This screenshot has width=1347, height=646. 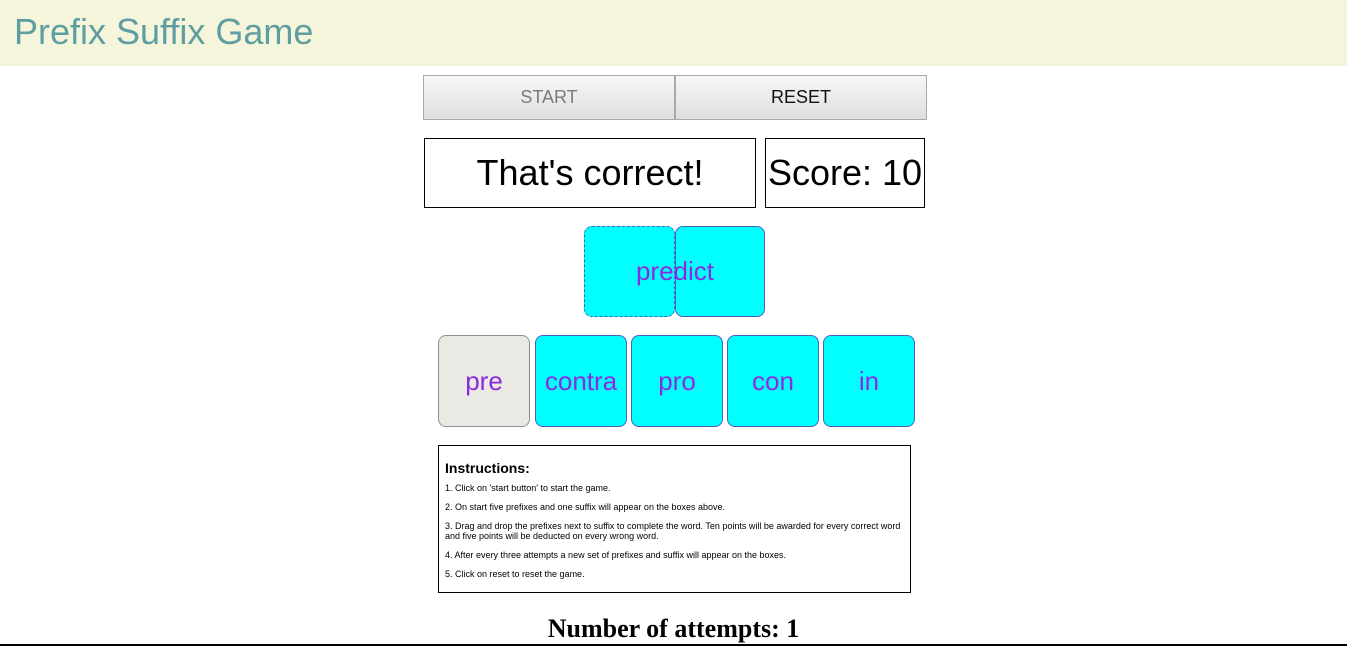 I want to click on prefix-tiles-row: pre contra pro con in, so click(x=678, y=381).